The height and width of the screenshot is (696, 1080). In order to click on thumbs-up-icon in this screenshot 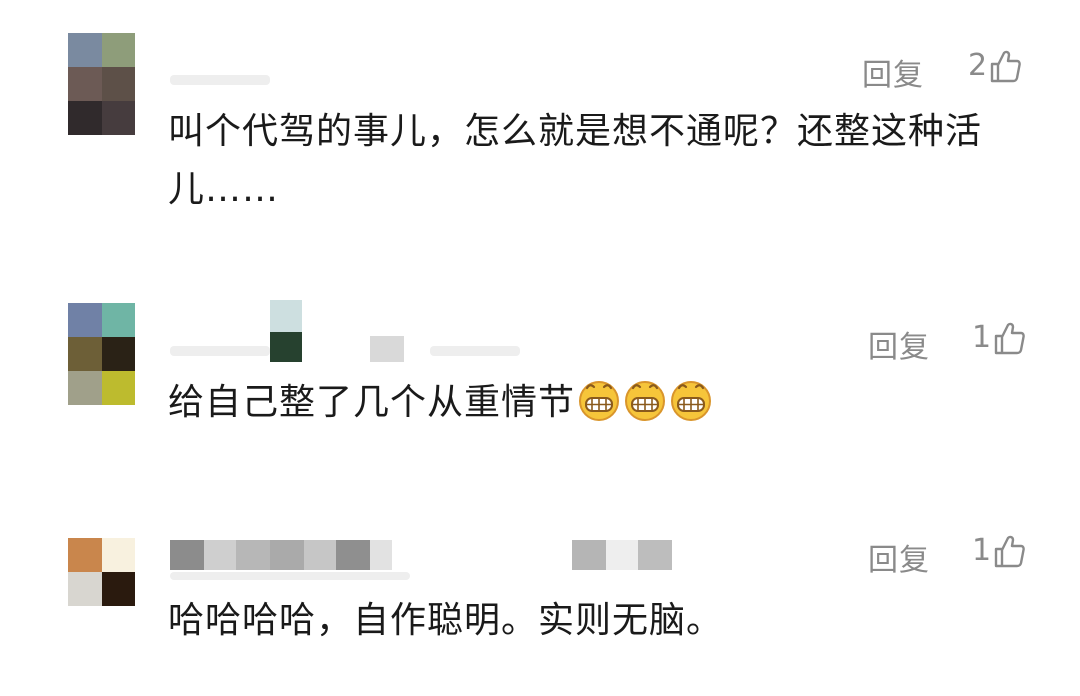, I will do `click(1009, 551)`.